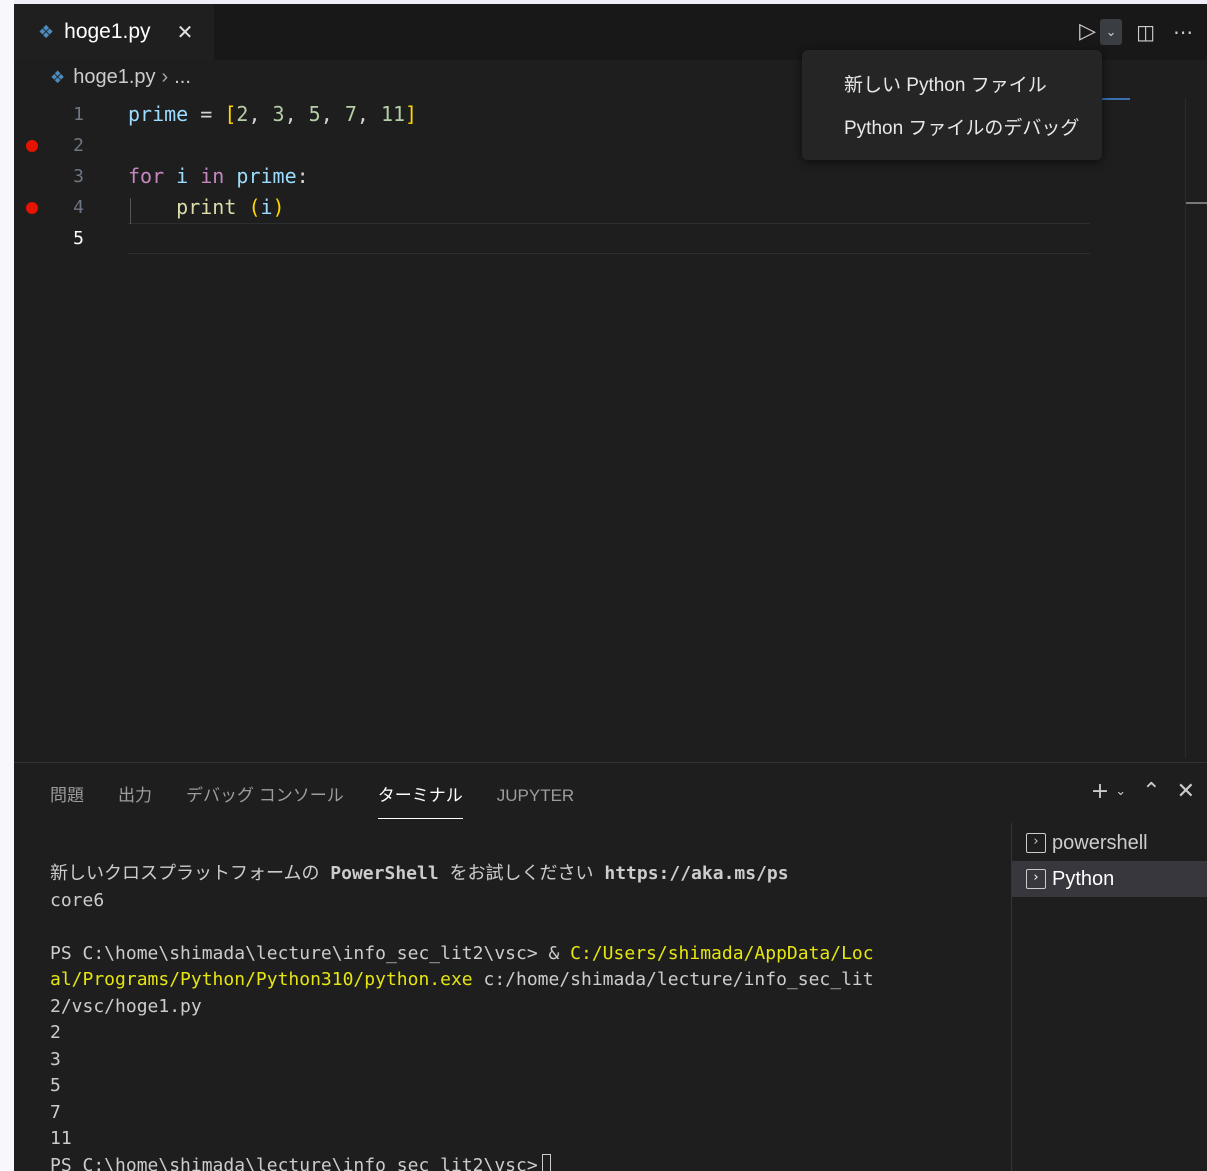 The height and width of the screenshot is (1171, 1207). I want to click on editor-actions: ▷ ⌄ ◫ ⋯, so click(1136, 32).